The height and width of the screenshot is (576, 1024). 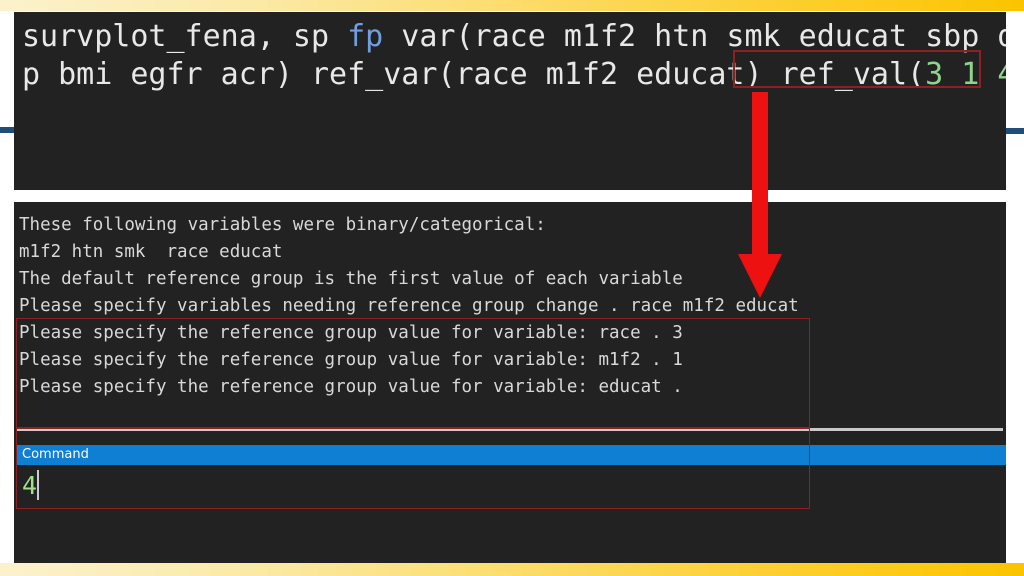 I want to click on results-line: m1f2 htn smk race educat, so click(x=151, y=252).